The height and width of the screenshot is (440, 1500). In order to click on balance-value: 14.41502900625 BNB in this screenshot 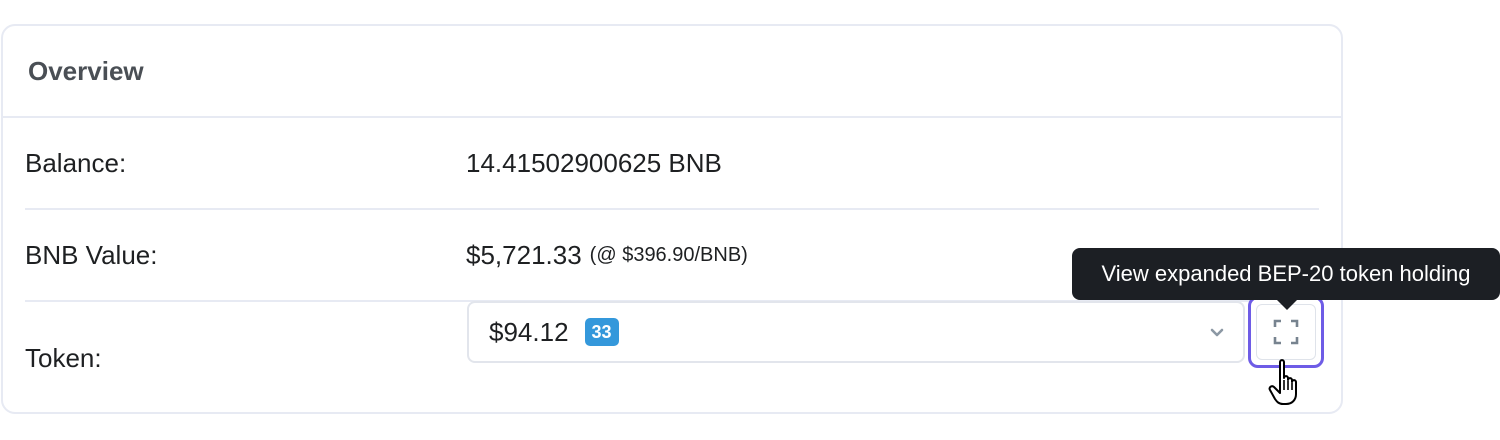, I will do `click(594, 162)`.